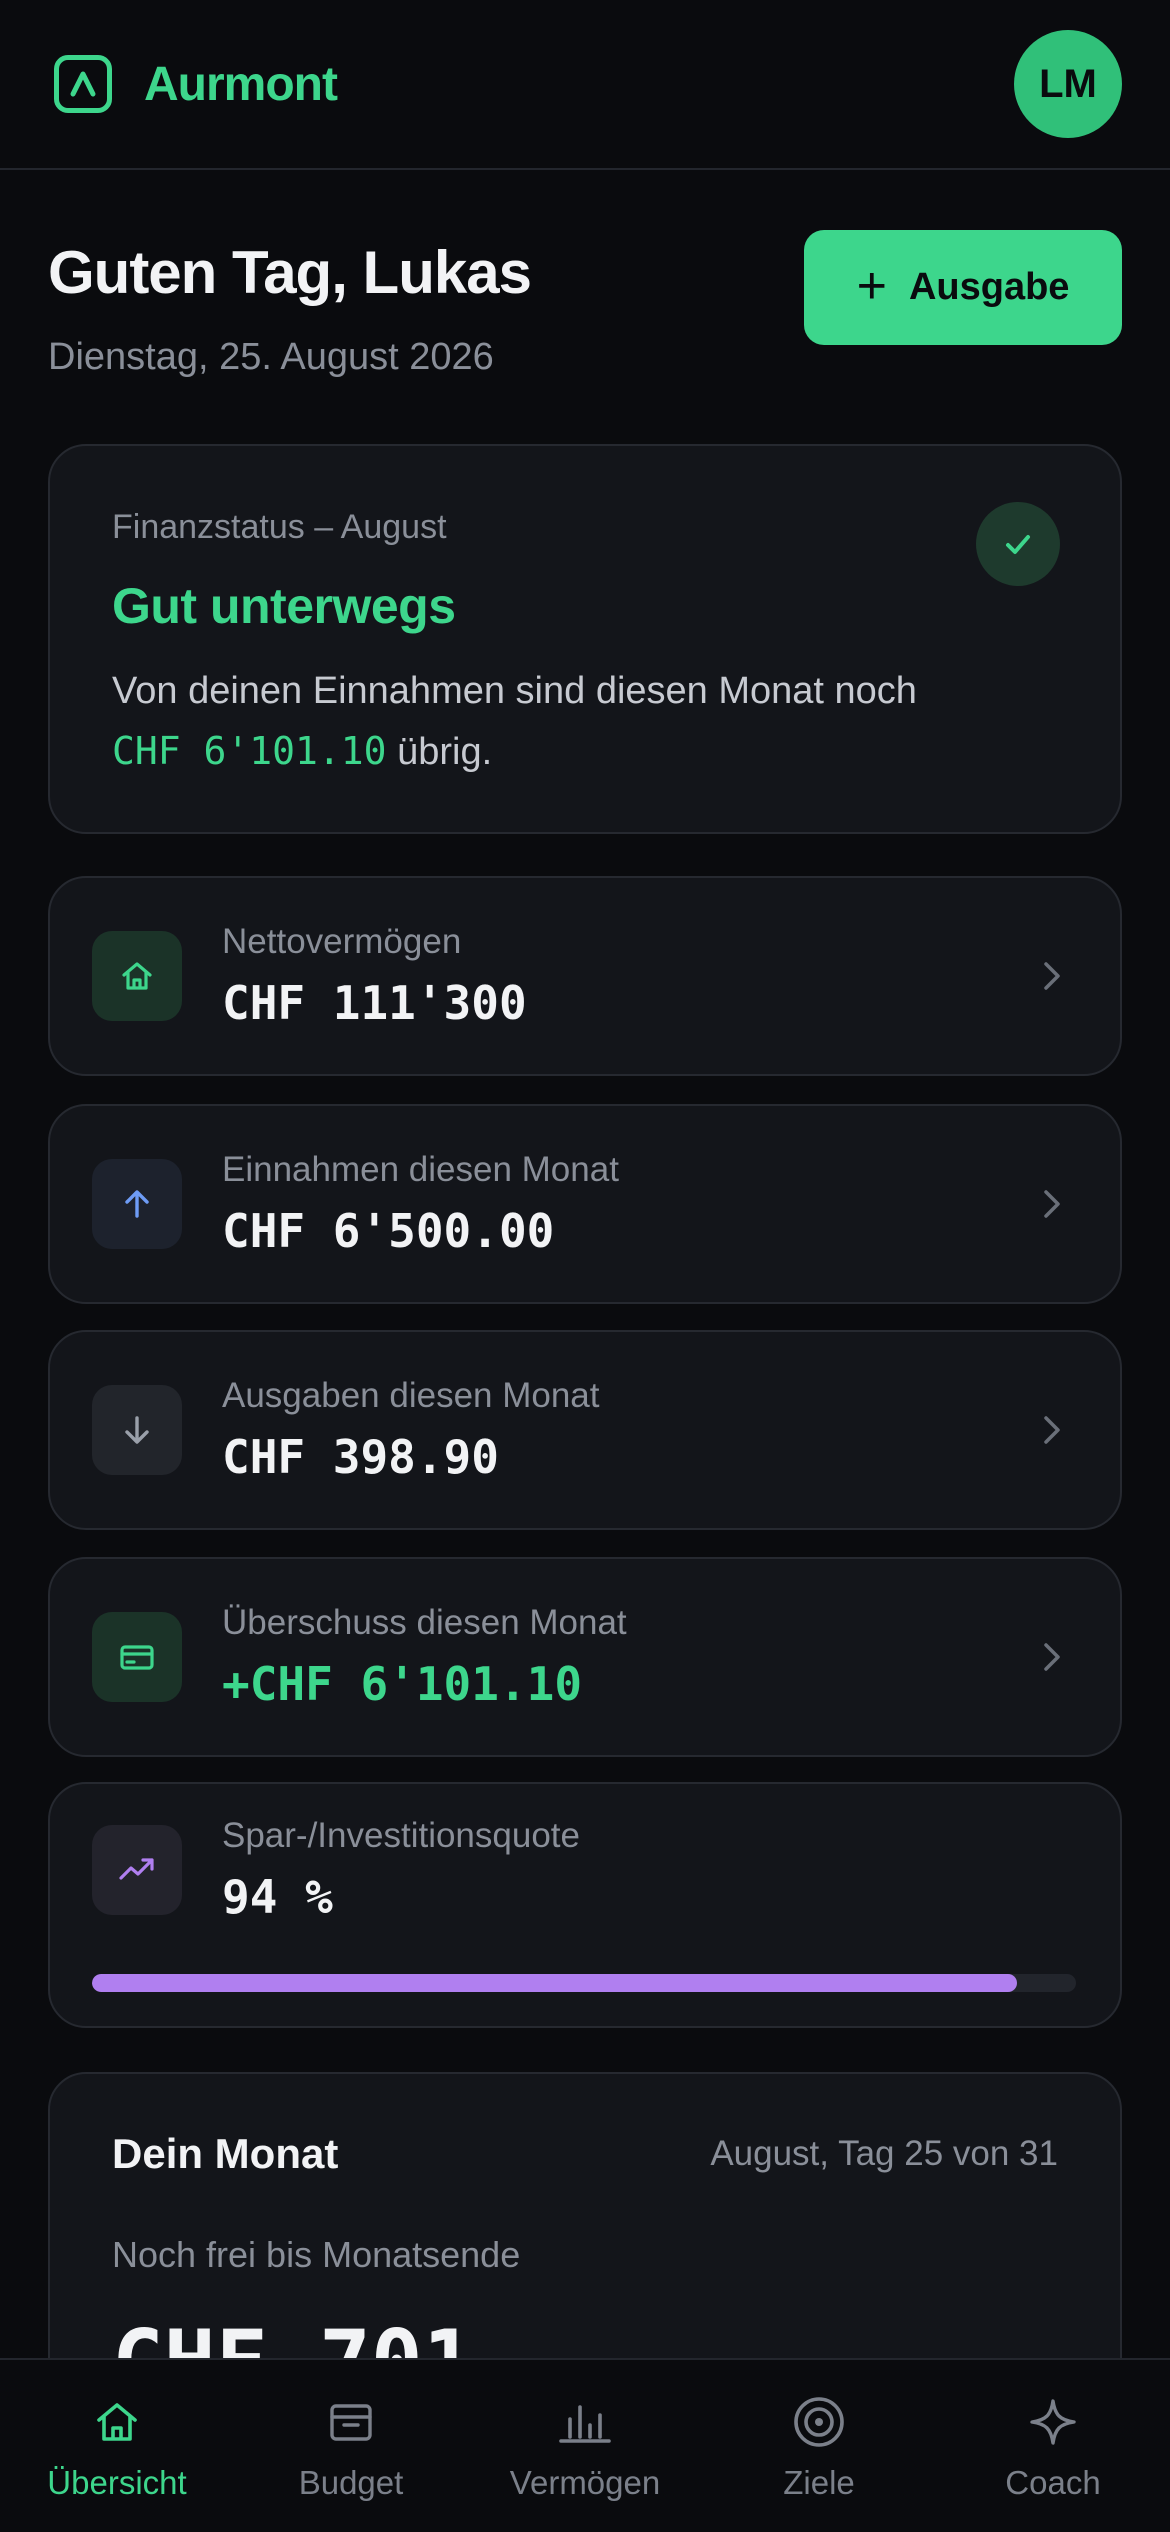  I want to click on arrow-up-icon, so click(137, 1204).